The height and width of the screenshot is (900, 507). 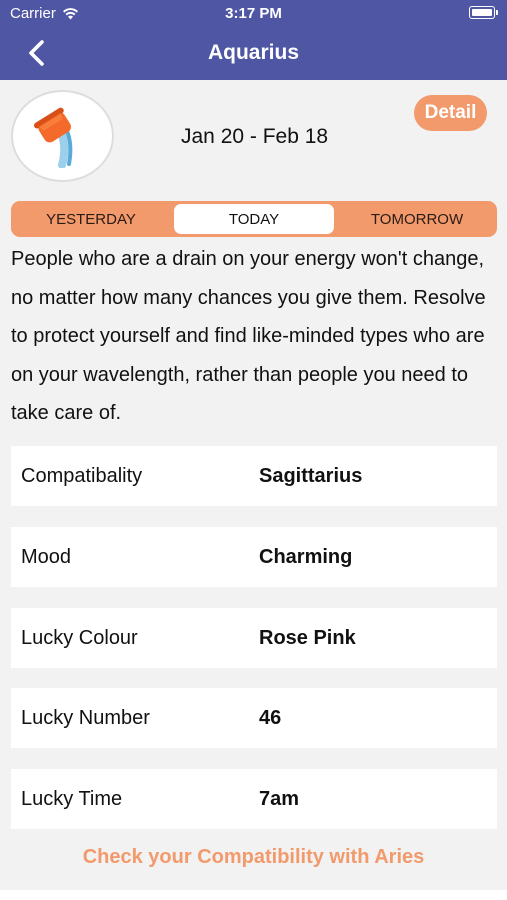 What do you see at coordinates (46, 556) in the screenshot?
I see `detail-label: Mood` at bounding box center [46, 556].